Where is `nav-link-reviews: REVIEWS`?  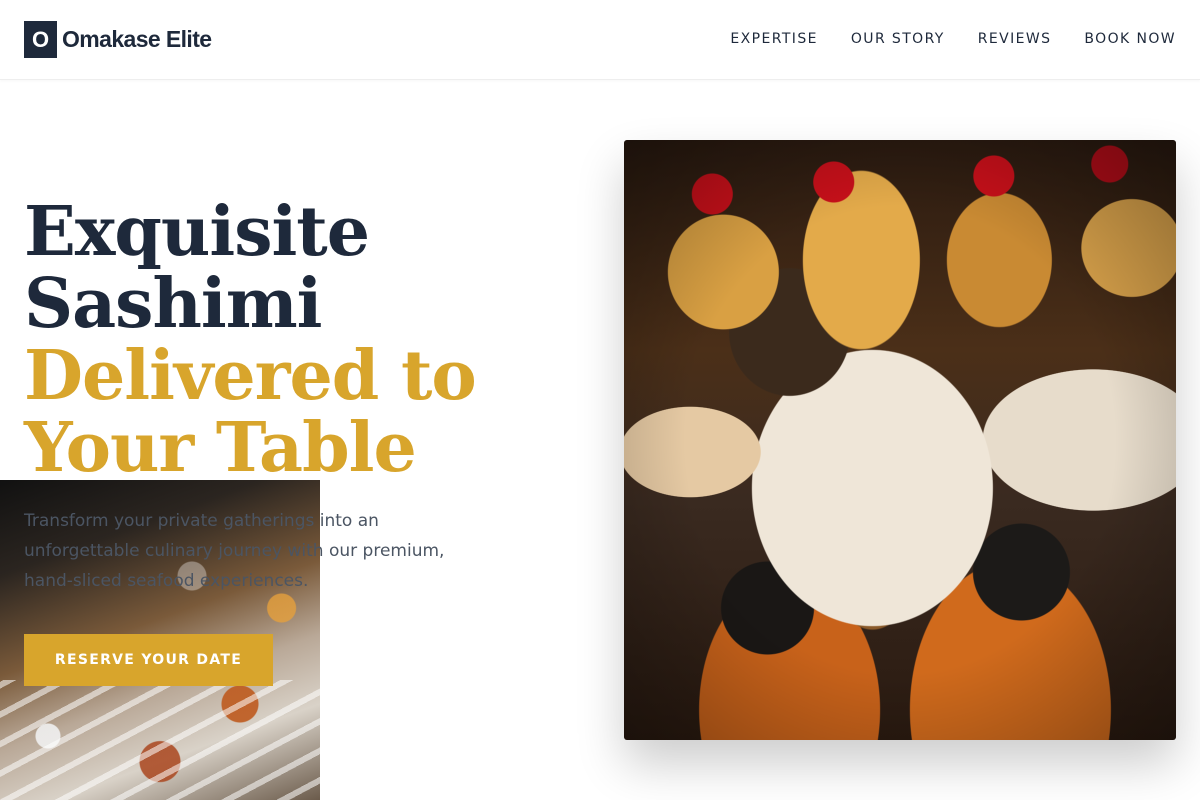 nav-link-reviews: REVIEWS is located at coordinates (1015, 39).